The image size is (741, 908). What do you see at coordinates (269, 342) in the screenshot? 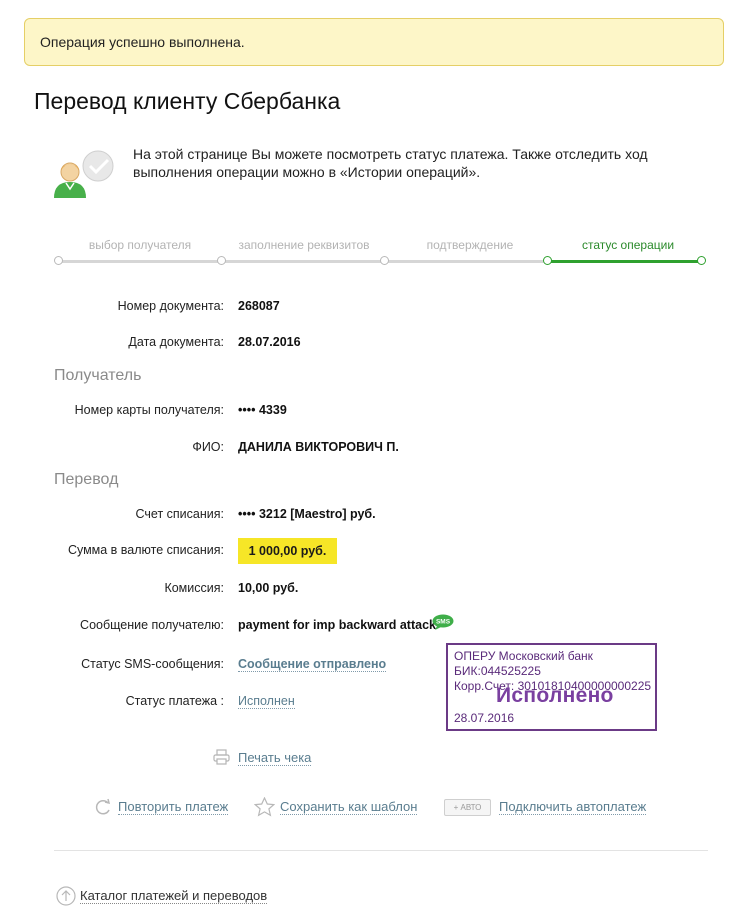
I see `document-date-value: 28.07.2016` at bounding box center [269, 342].